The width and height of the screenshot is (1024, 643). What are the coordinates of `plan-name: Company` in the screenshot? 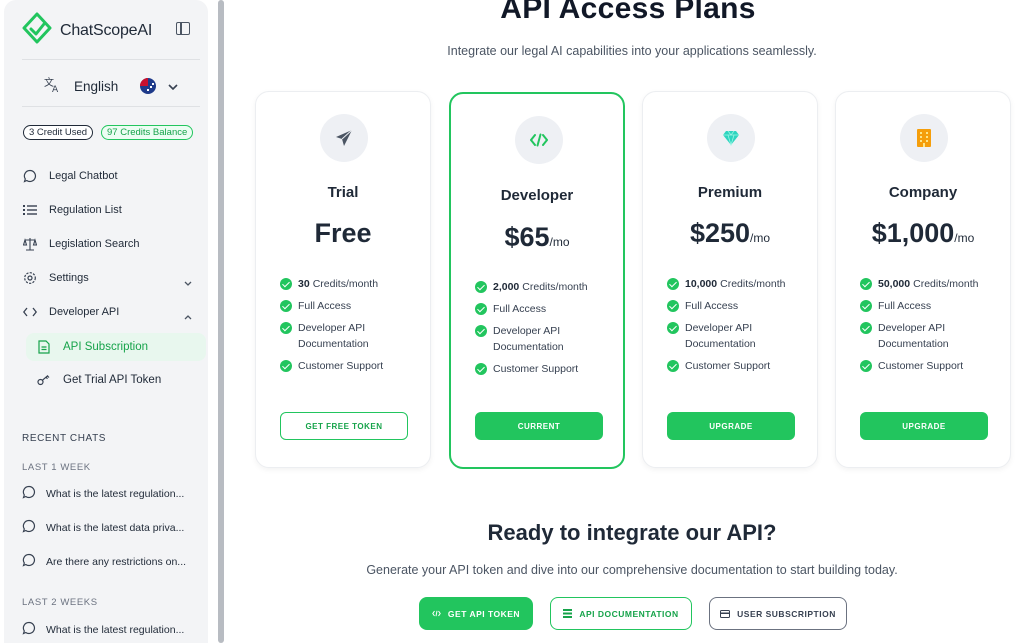 It's located at (923, 192).